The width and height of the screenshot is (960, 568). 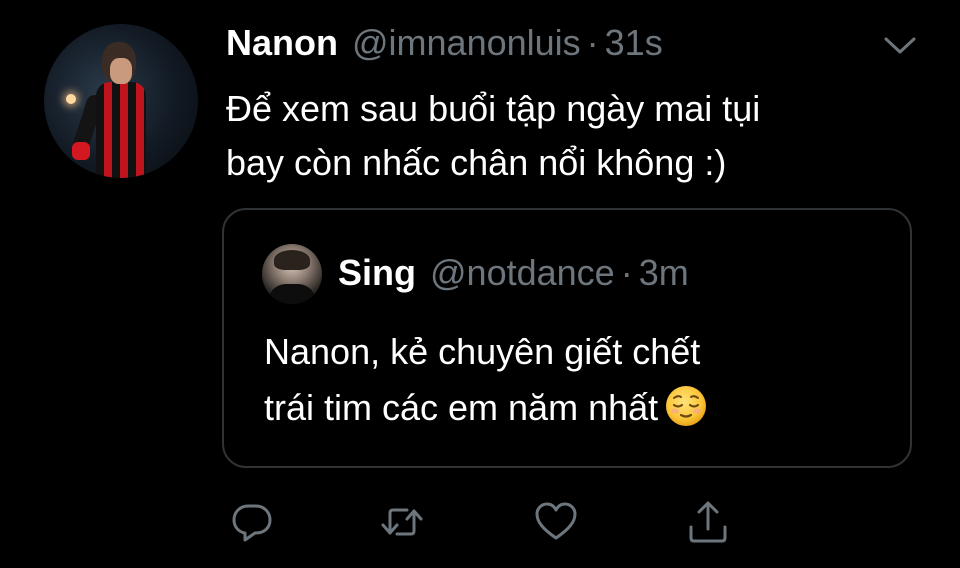 I want to click on tweet-text-line: Để xem sau buổi tập ngày mai tụi, so click(x=493, y=108).